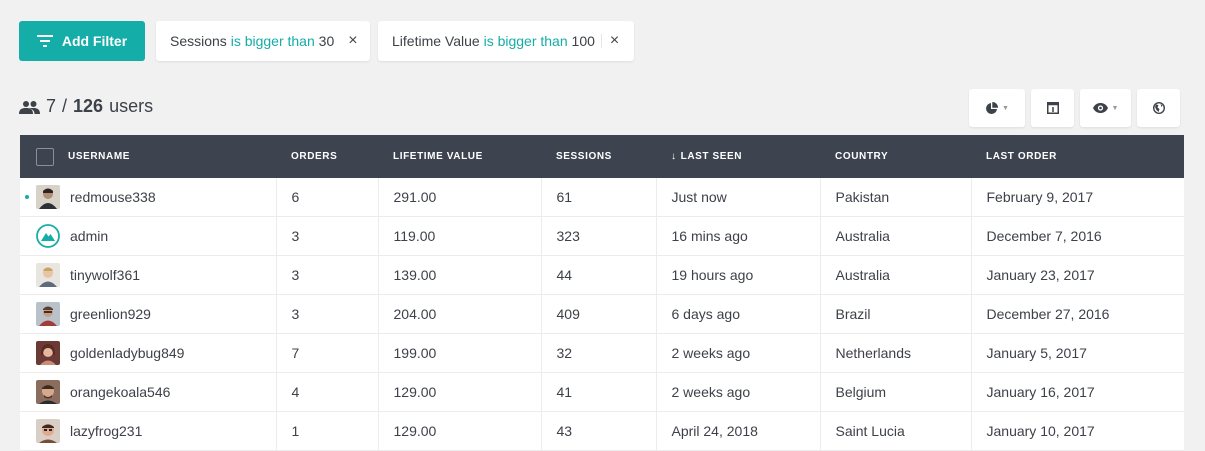  Describe the element at coordinates (45, 156) in the screenshot. I see `select-all-checkbox` at that location.